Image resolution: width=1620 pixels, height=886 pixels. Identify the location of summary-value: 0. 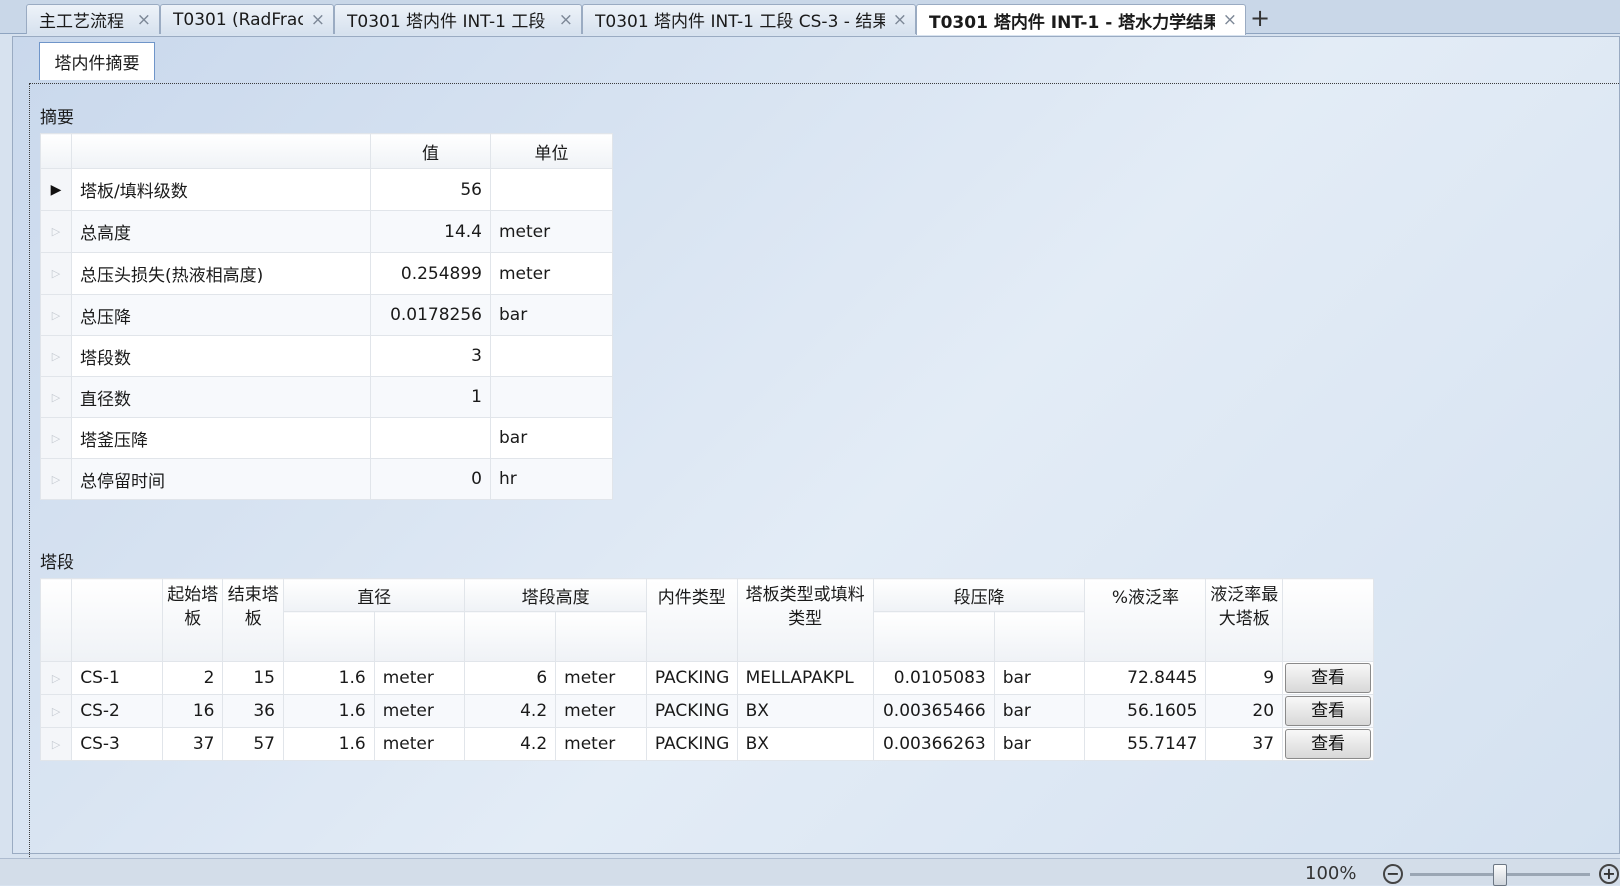
(430, 479).